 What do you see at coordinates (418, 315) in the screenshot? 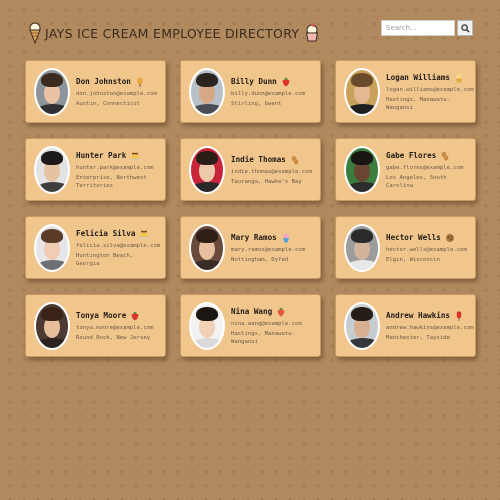
I see `employee-name: Andrew Hawkins` at bounding box center [418, 315].